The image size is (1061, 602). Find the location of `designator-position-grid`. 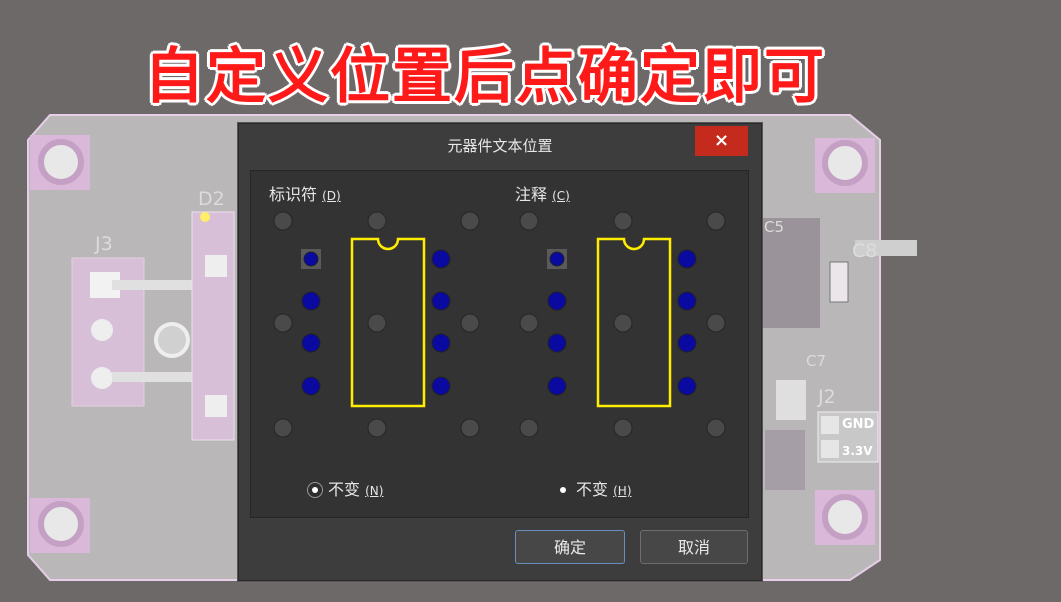

designator-position-grid is located at coordinates (376, 324).